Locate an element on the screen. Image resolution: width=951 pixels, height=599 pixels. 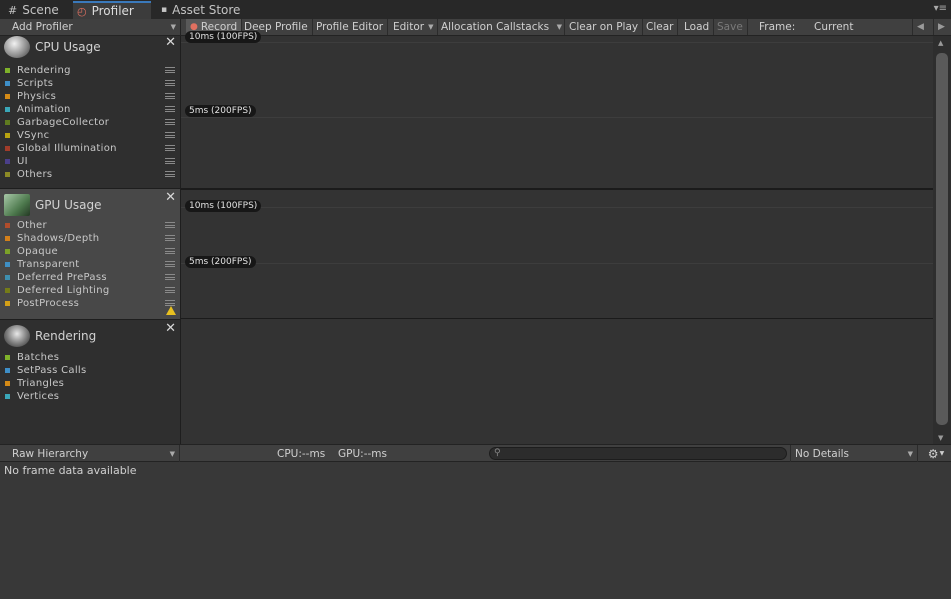
tab-scene: # Scene is located at coordinates (37, 10).